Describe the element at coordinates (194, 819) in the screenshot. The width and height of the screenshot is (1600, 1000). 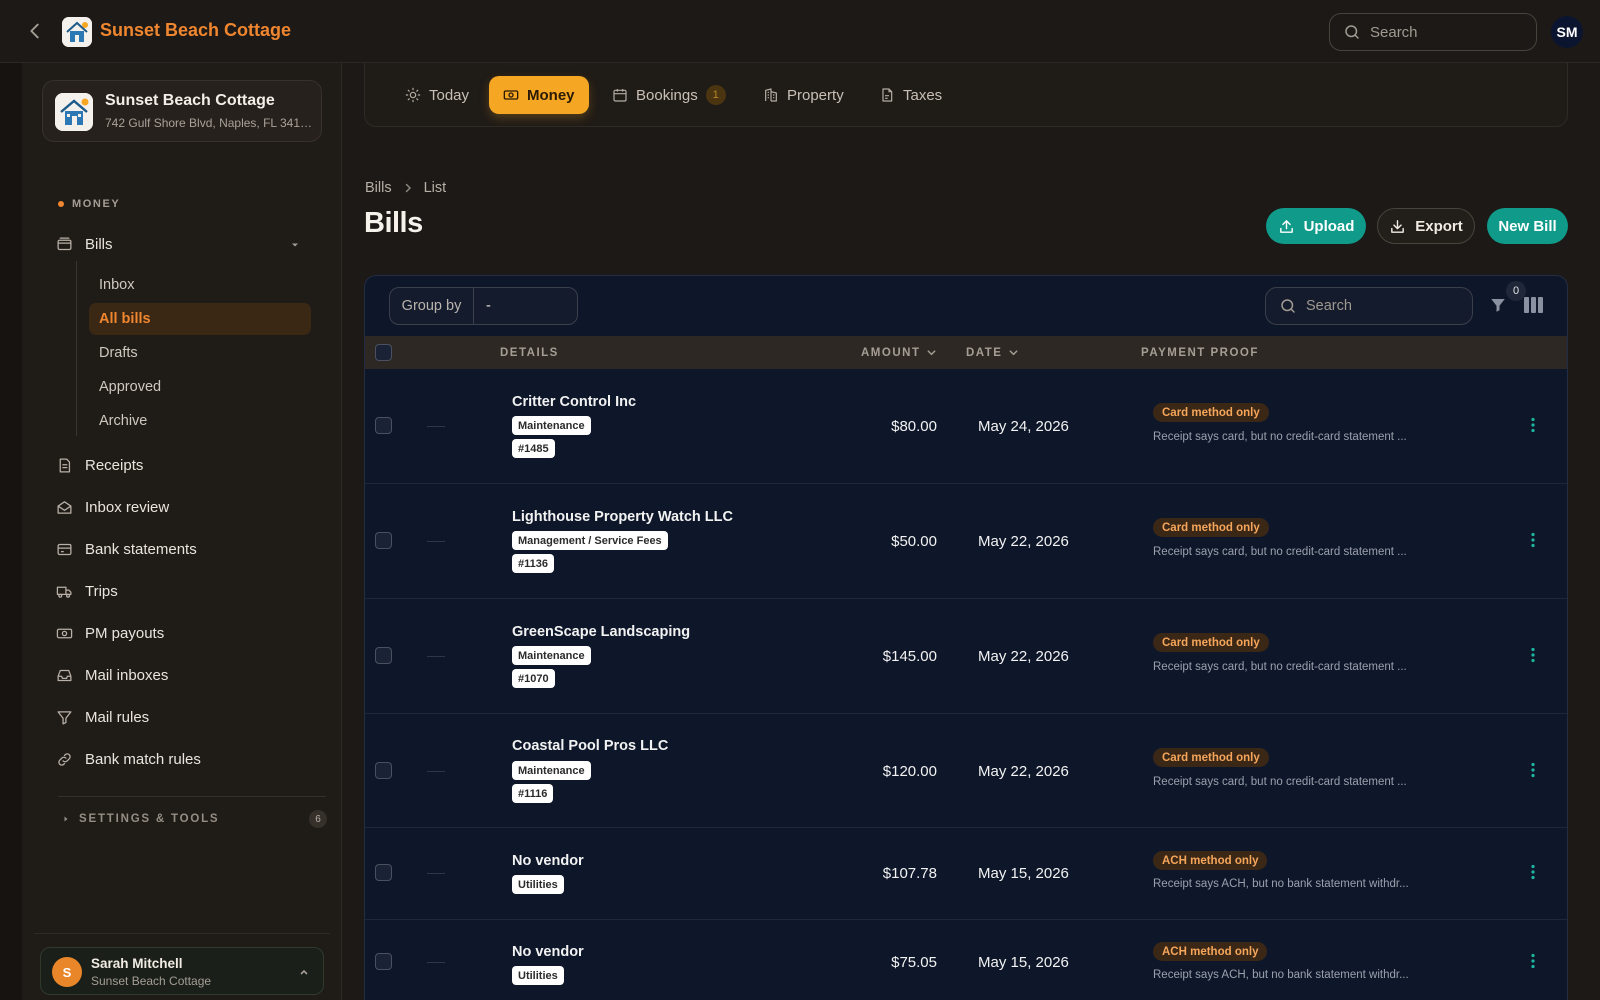
I see `settings-and-tools-toggle: SETTINGS & TOOLS 6` at that location.